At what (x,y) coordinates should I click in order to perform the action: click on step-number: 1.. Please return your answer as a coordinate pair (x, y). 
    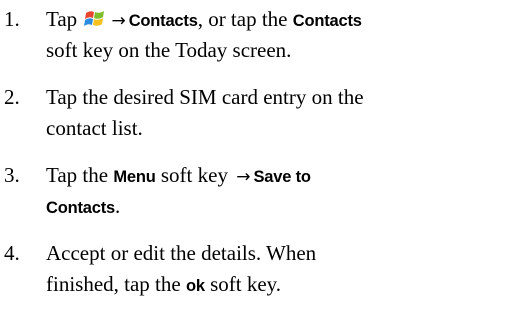
    Looking at the image, I should click on (12, 19).